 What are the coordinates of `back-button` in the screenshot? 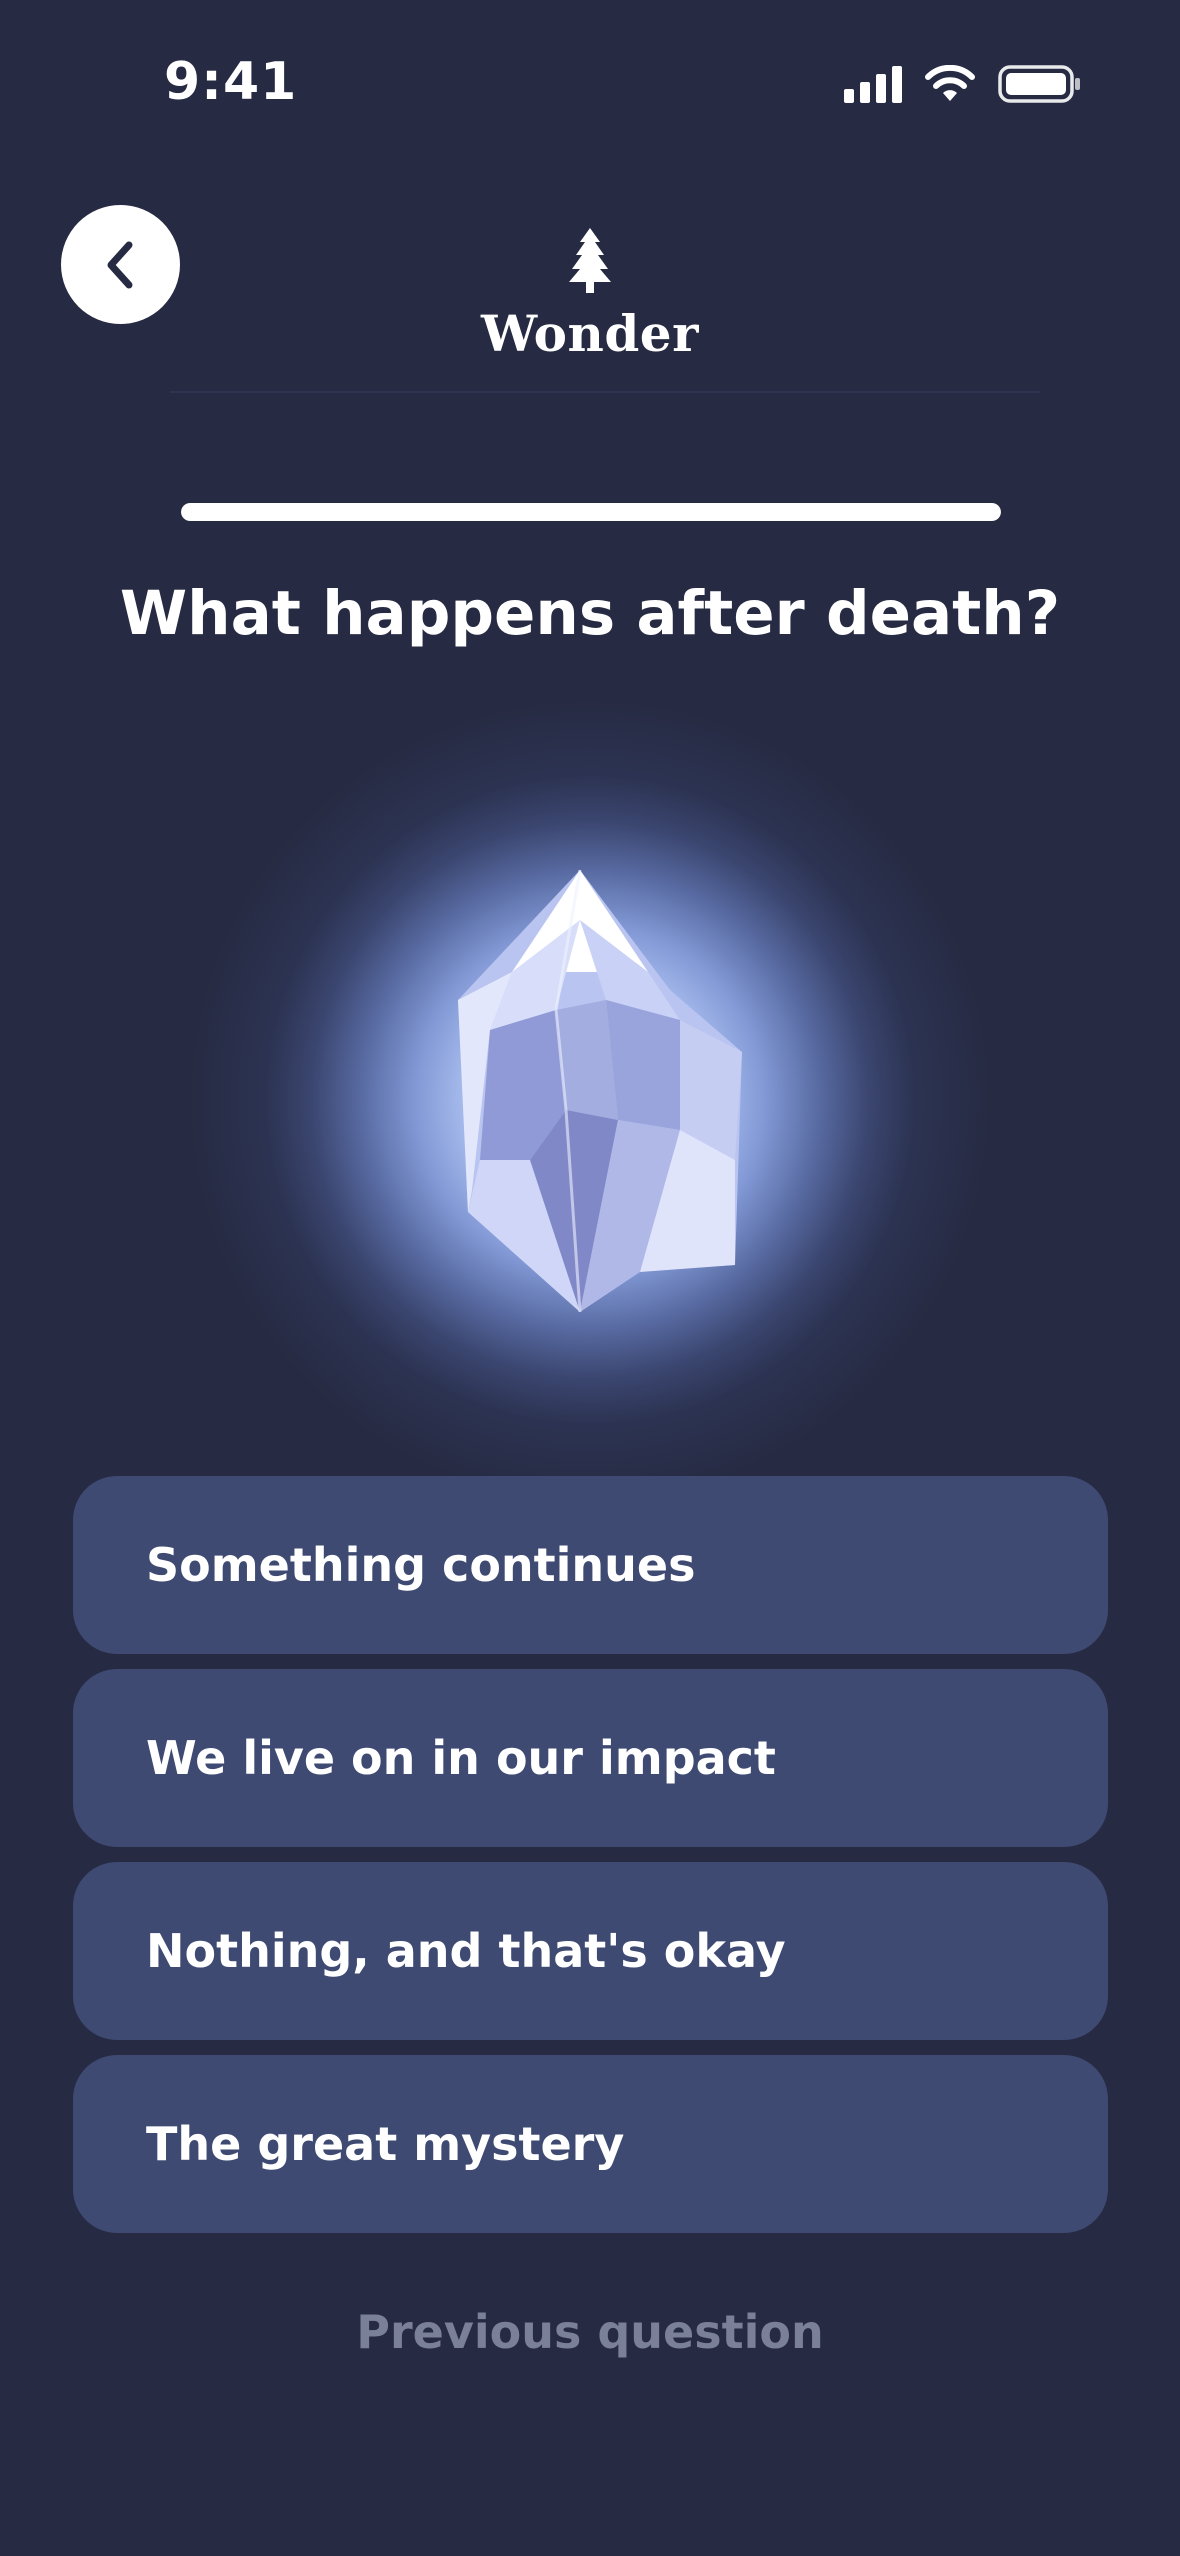 It's located at (120, 264).